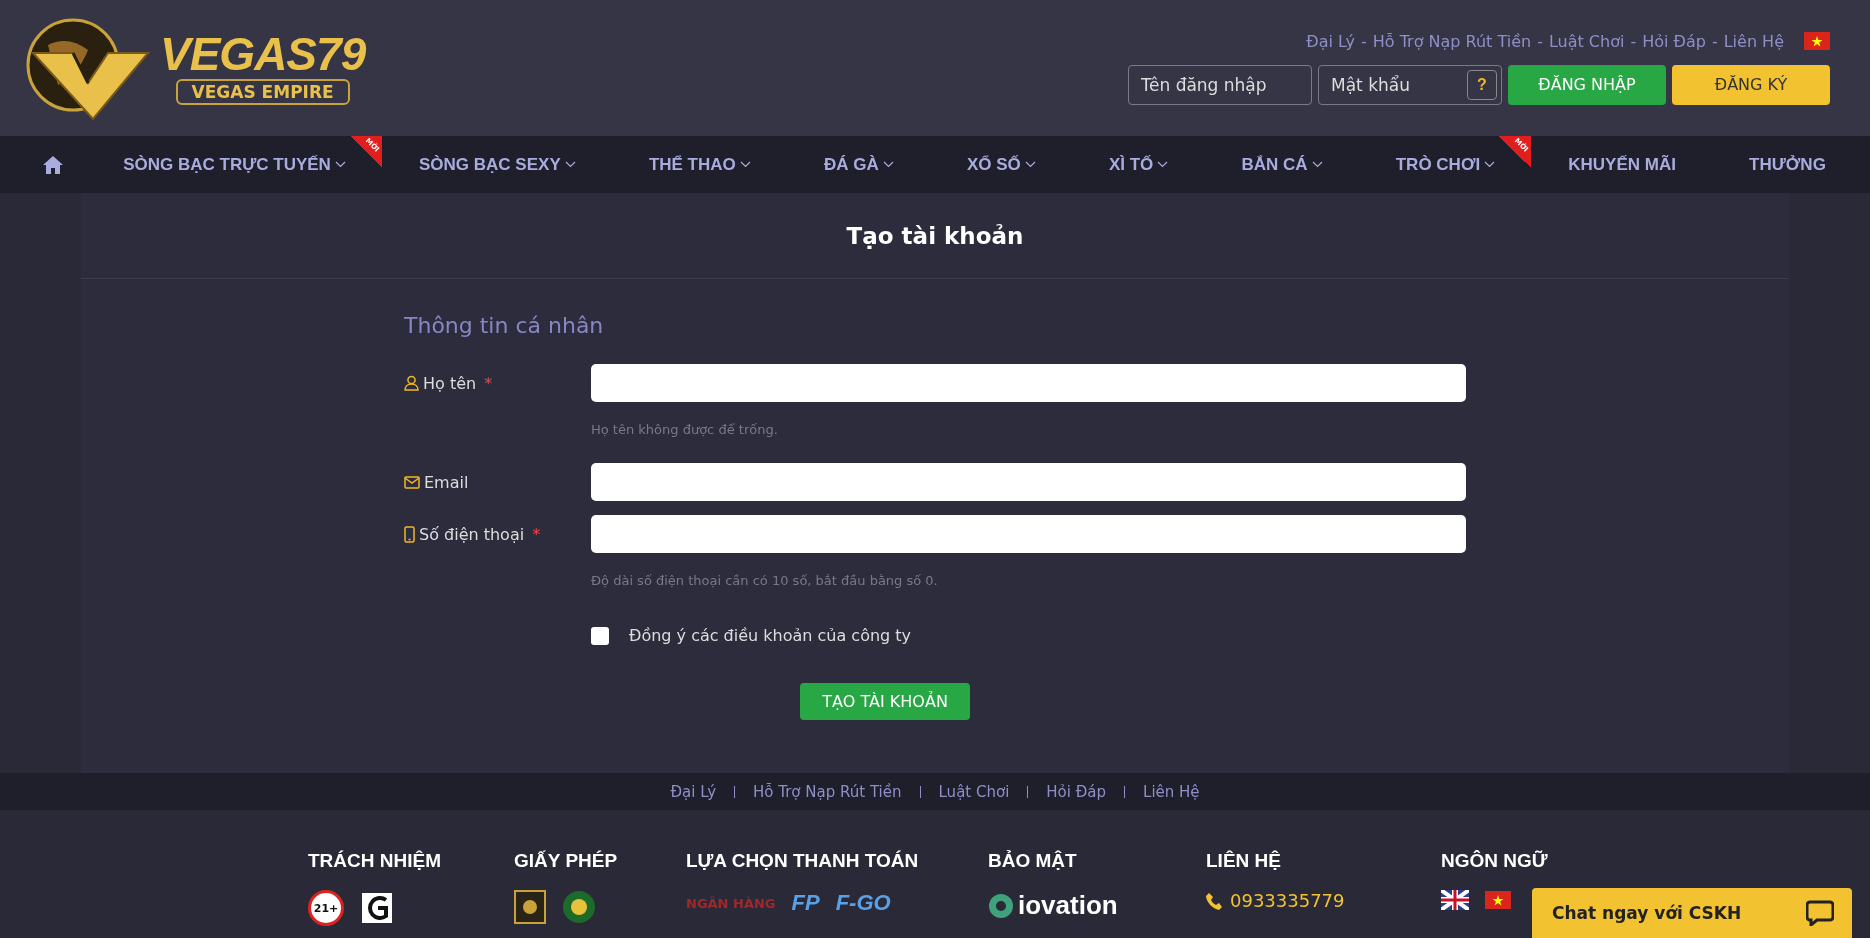  Describe the element at coordinates (1138, 164) in the screenshot. I see `nav-item: XÌ TỐ` at that location.